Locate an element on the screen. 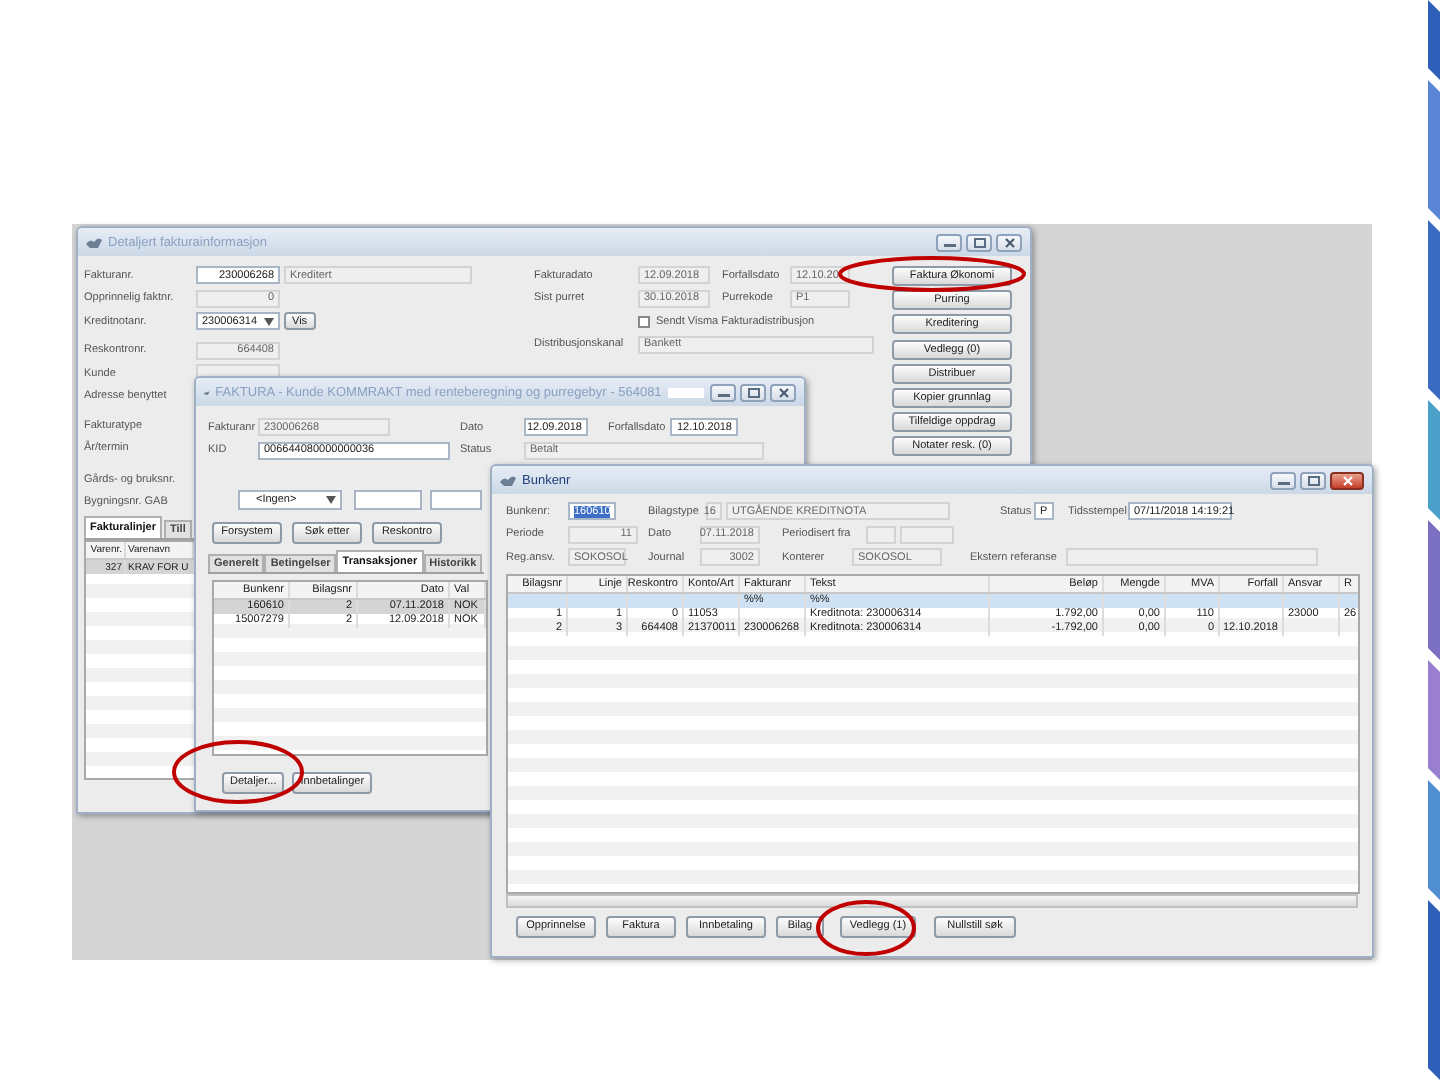 The height and width of the screenshot is (1080, 1440). checkbox is located at coordinates (644, 321).